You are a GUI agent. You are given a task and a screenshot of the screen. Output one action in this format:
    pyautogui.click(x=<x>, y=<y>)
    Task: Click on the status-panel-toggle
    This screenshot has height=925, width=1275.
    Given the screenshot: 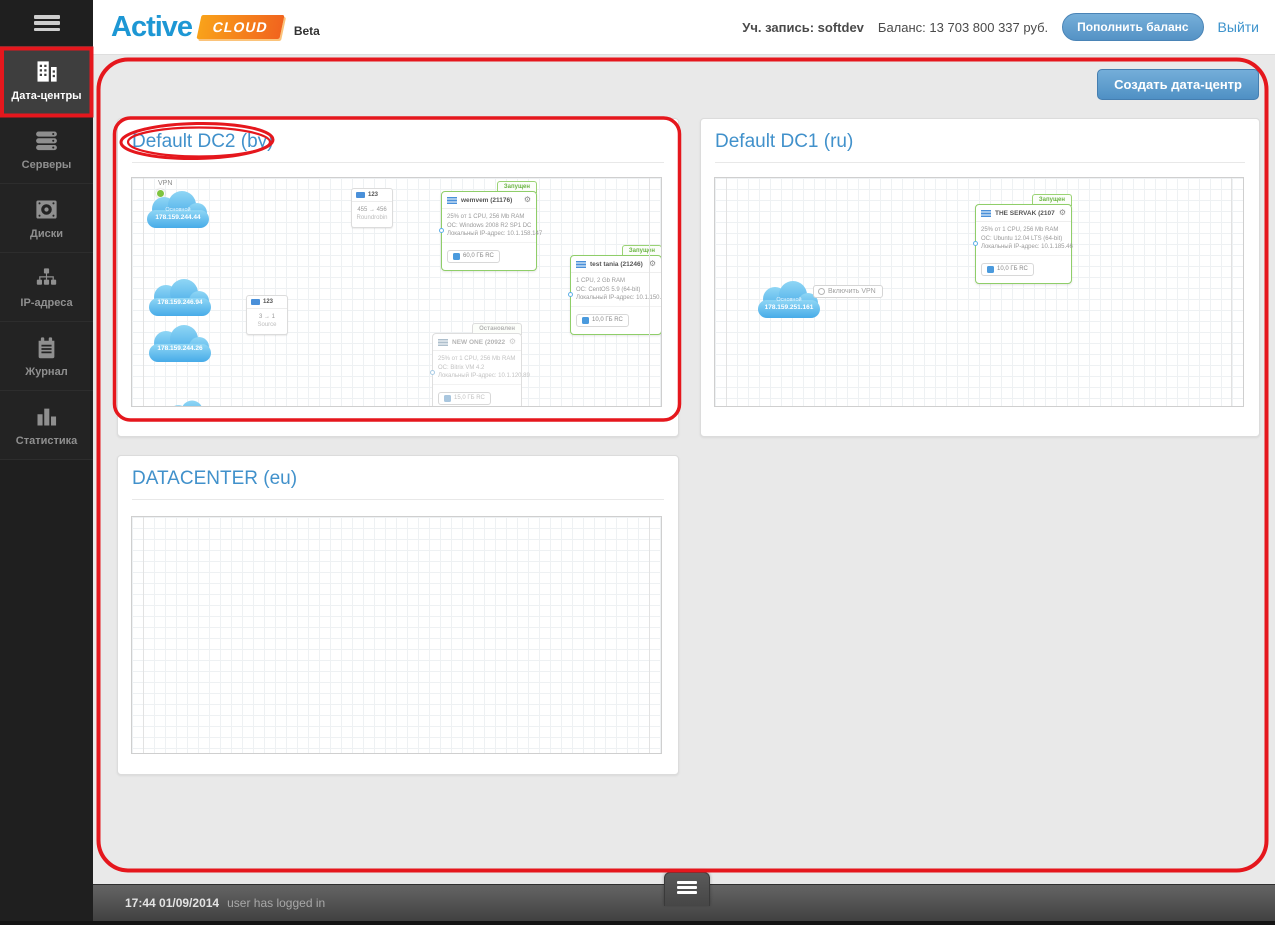 What is the action you would take?
    pyautogui.click(x=687, y=889)
    